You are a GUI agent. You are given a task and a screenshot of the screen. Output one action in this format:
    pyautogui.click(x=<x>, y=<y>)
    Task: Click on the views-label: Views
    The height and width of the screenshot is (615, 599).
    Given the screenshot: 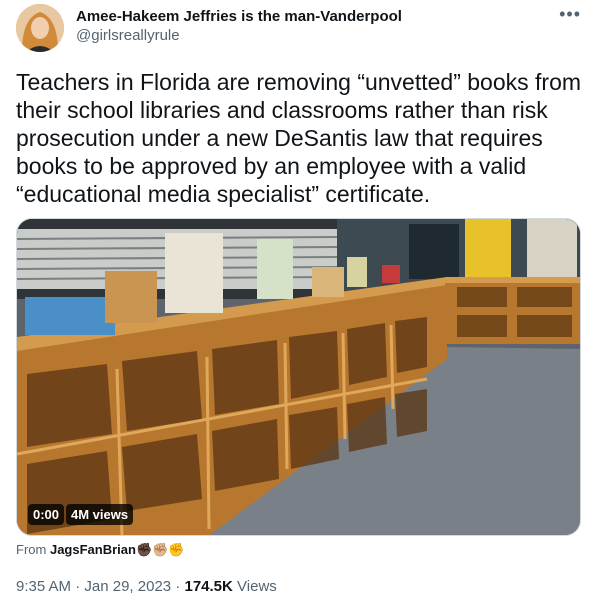 What is the action you would take?
    pyautogui.click(x=257, y=586)
    